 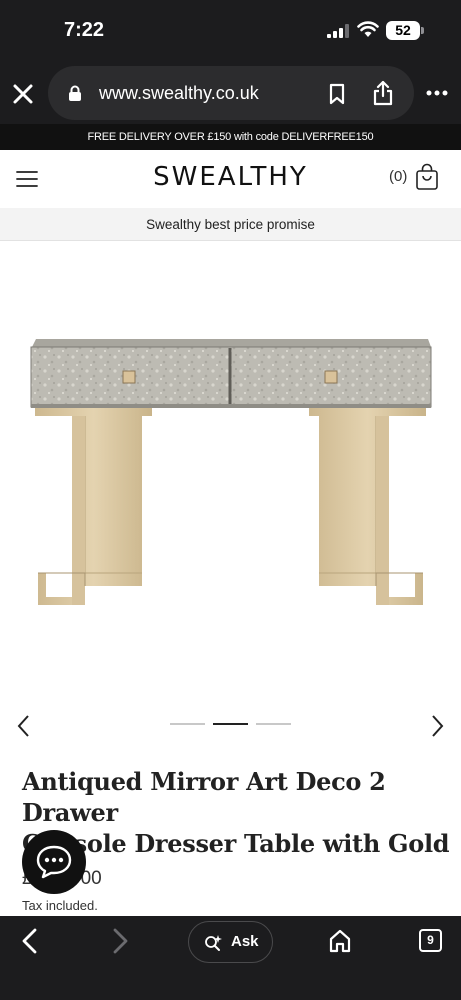 I want to click on browser-toolbar: Ask 9, so click(x=230, y=958).